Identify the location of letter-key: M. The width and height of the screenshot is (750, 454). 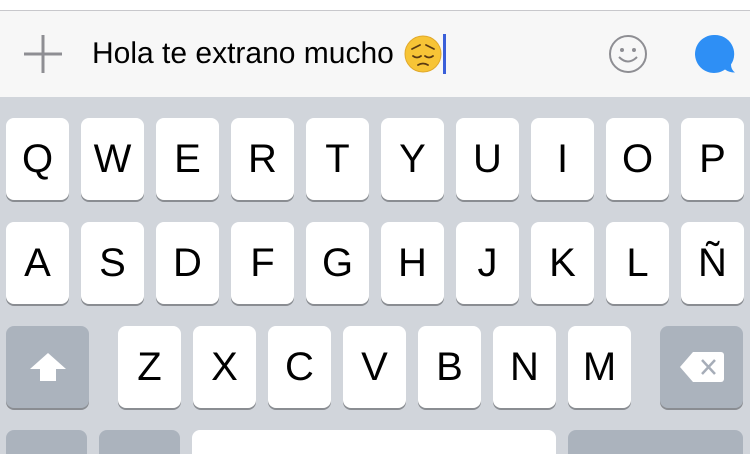
(599, 367).